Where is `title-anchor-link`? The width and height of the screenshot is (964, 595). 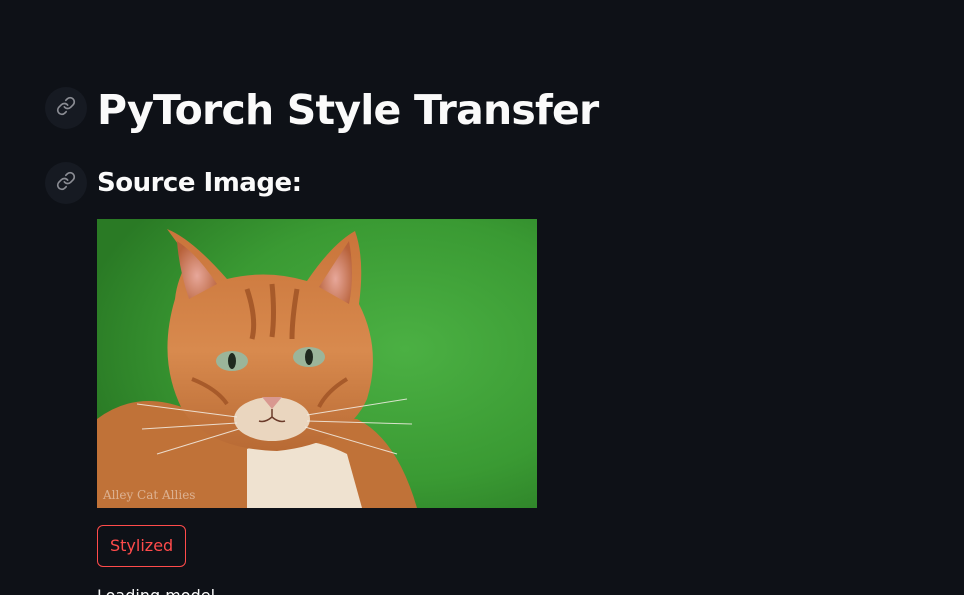
title-anchor-link is located at coordinates (66, 108).